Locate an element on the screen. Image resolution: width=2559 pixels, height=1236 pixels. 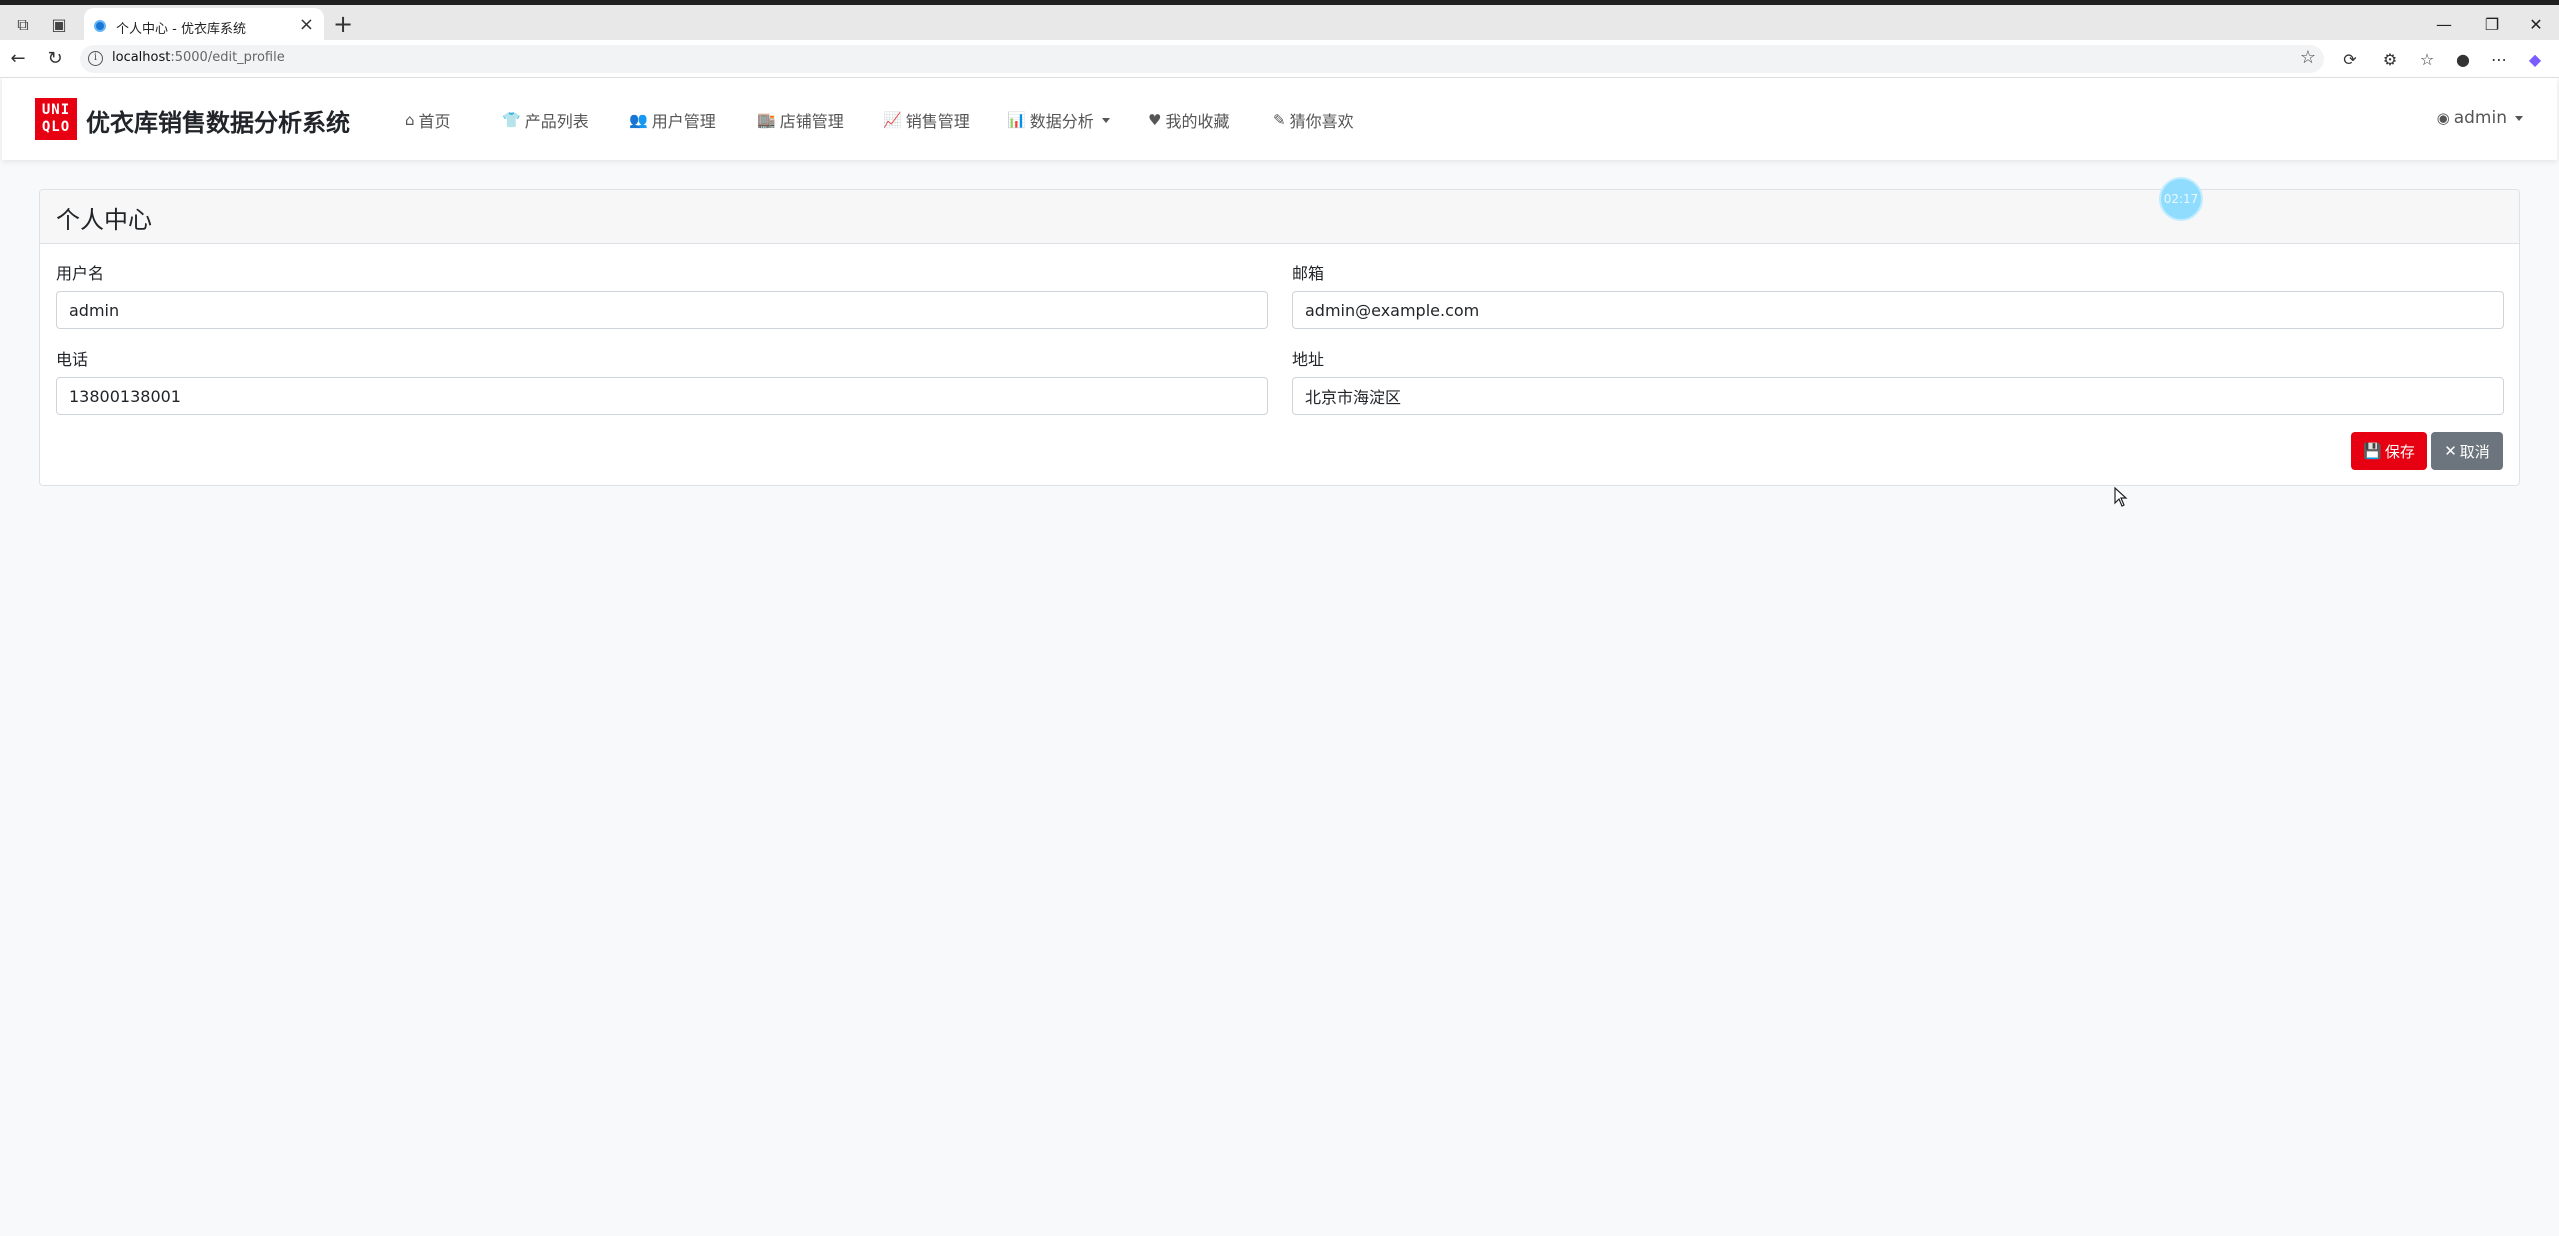
card-header: 个人中心 is located at coordinates (1279, 217).